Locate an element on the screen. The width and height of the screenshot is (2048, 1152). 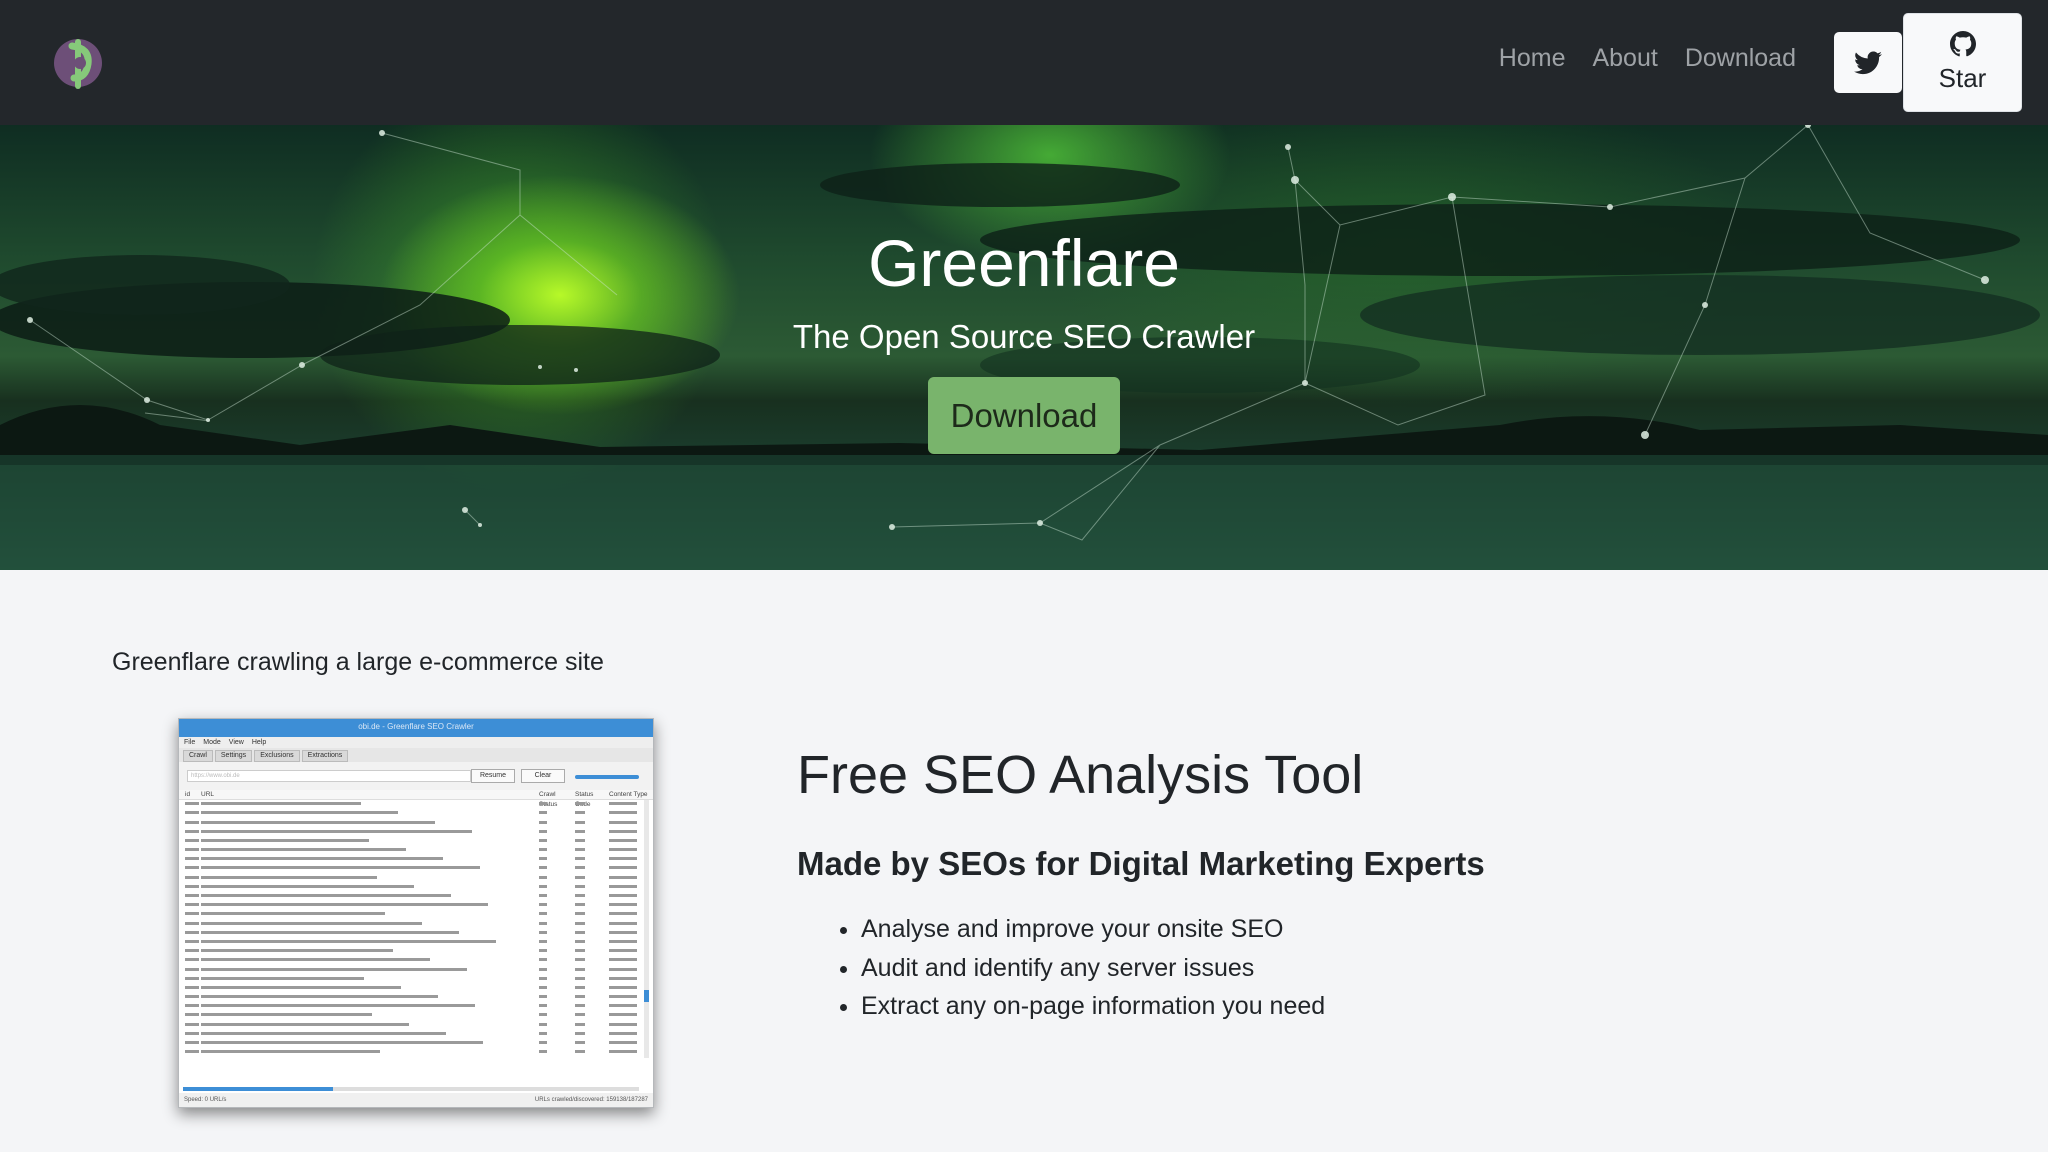
screenshot-col-id: id is located at coordinates (188, 794).